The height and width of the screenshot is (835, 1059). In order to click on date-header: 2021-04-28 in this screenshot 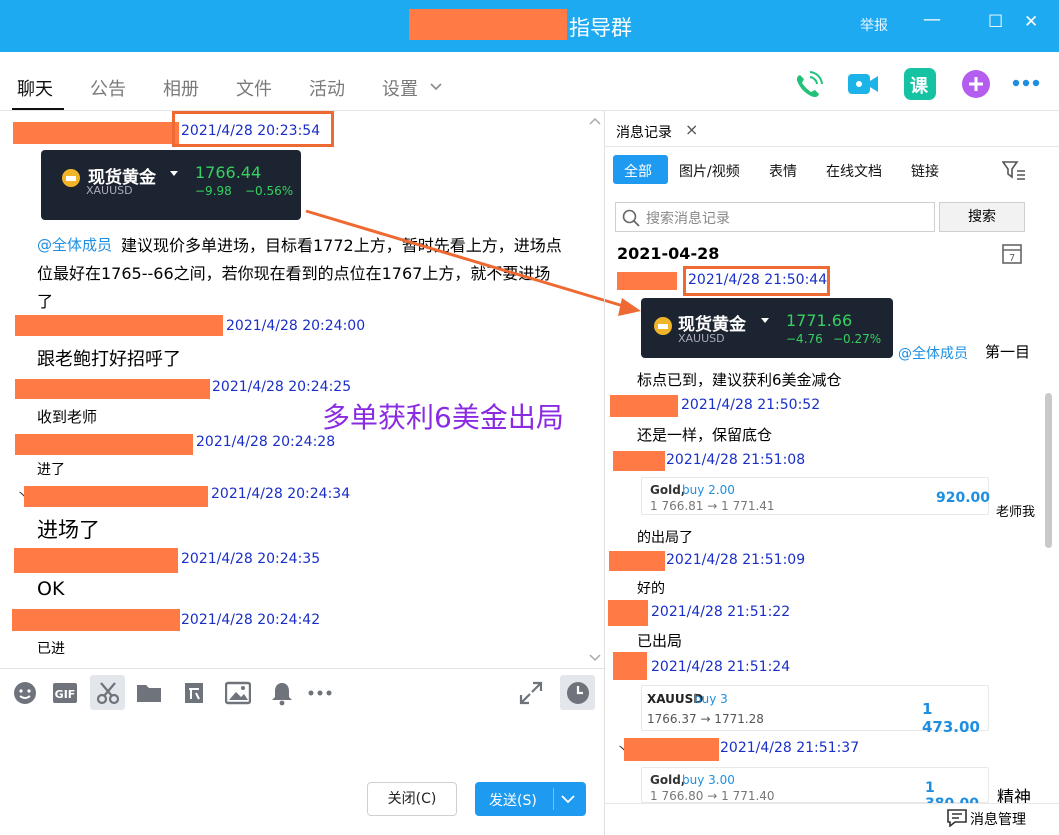, I will do `click(668, 253)`.